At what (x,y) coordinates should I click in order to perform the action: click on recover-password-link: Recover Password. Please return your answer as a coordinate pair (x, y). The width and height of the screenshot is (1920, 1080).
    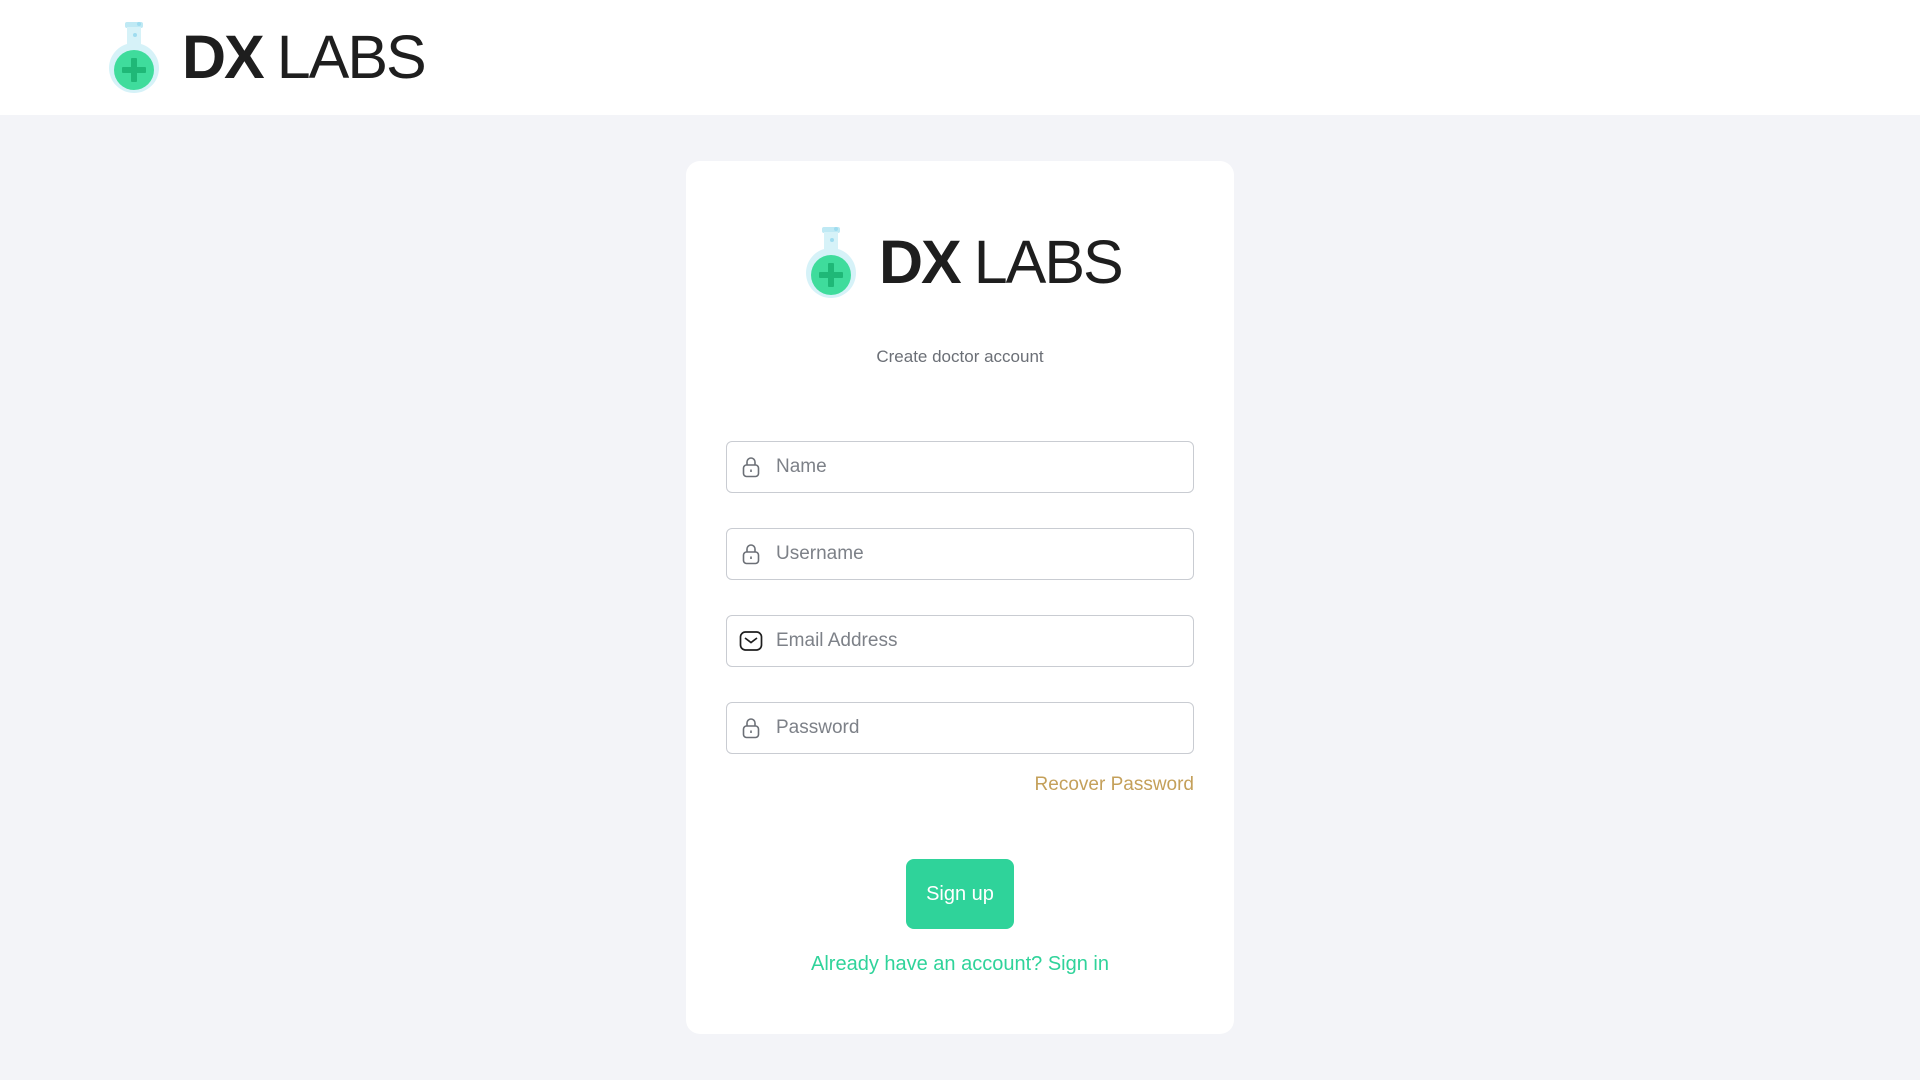
    Looking at the image, I should click on (1114, 785).